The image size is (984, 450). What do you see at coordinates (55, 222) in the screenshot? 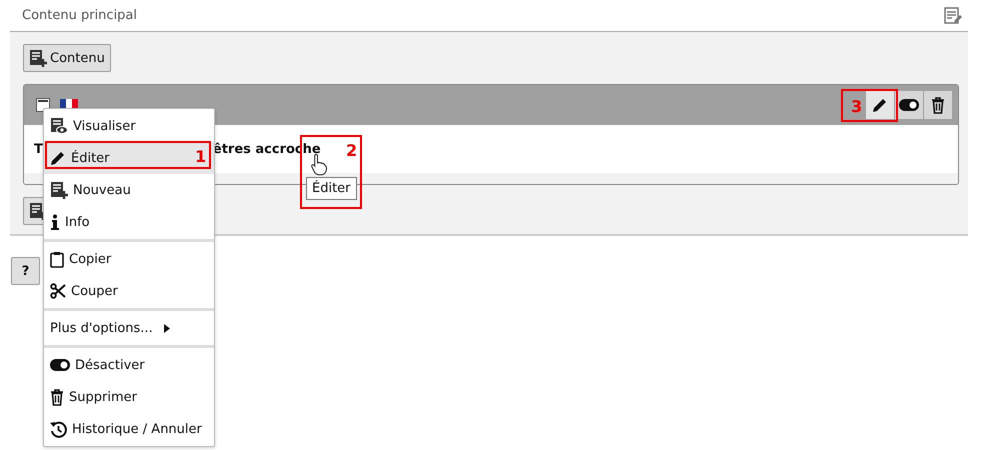
I see `info-icon` at bounding box center [55, 222].